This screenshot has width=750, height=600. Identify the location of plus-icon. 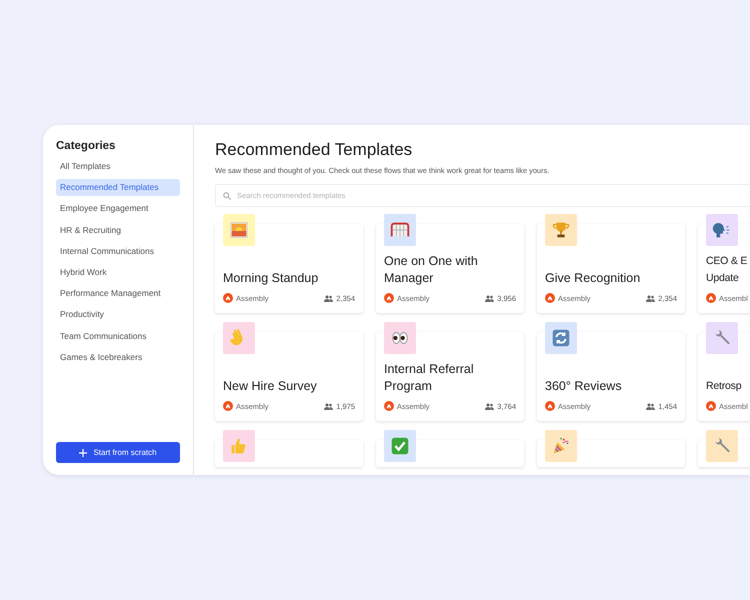
(83, 452).